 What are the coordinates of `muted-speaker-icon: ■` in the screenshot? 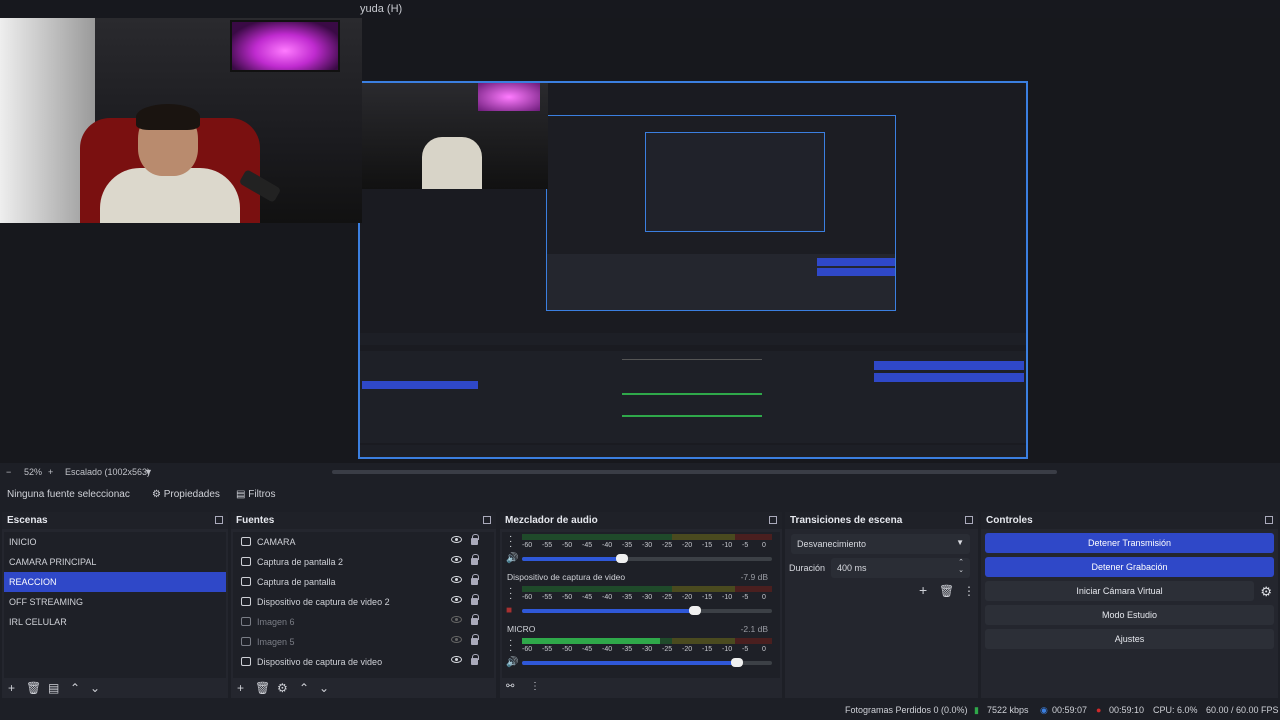 It's located at (511, 610).